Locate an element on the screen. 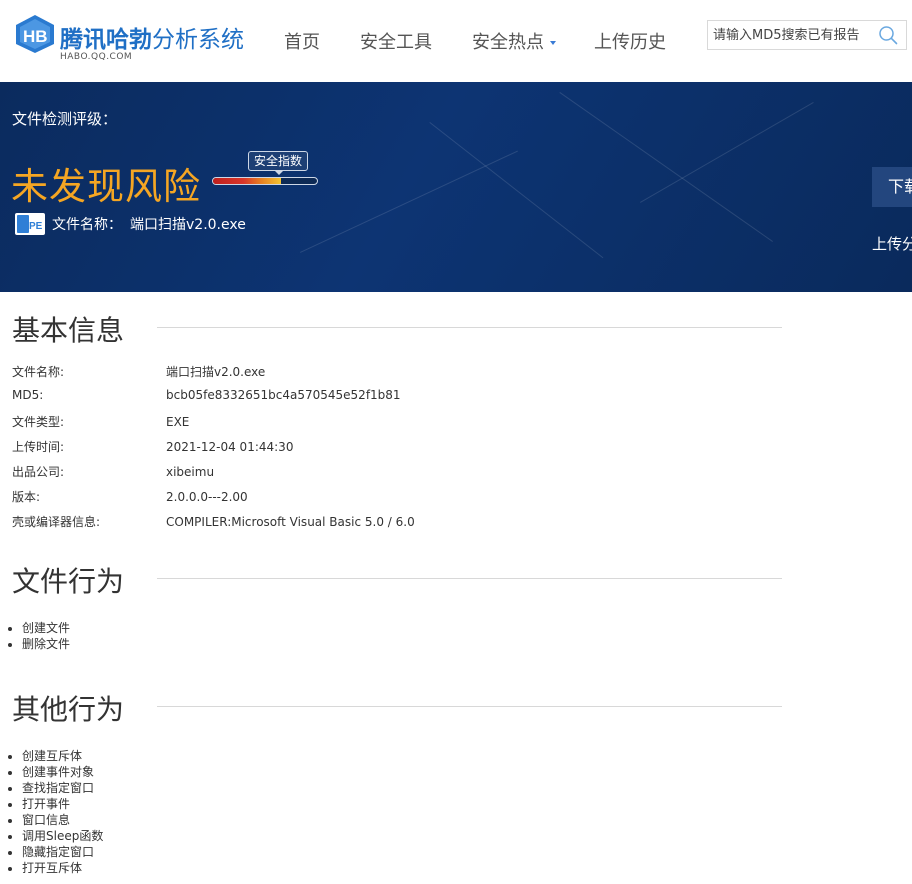 Image resolution: width=912 pixels, height=884 pixels. info-key: 壳或编译器信息: is located at coordinates (56, 522).